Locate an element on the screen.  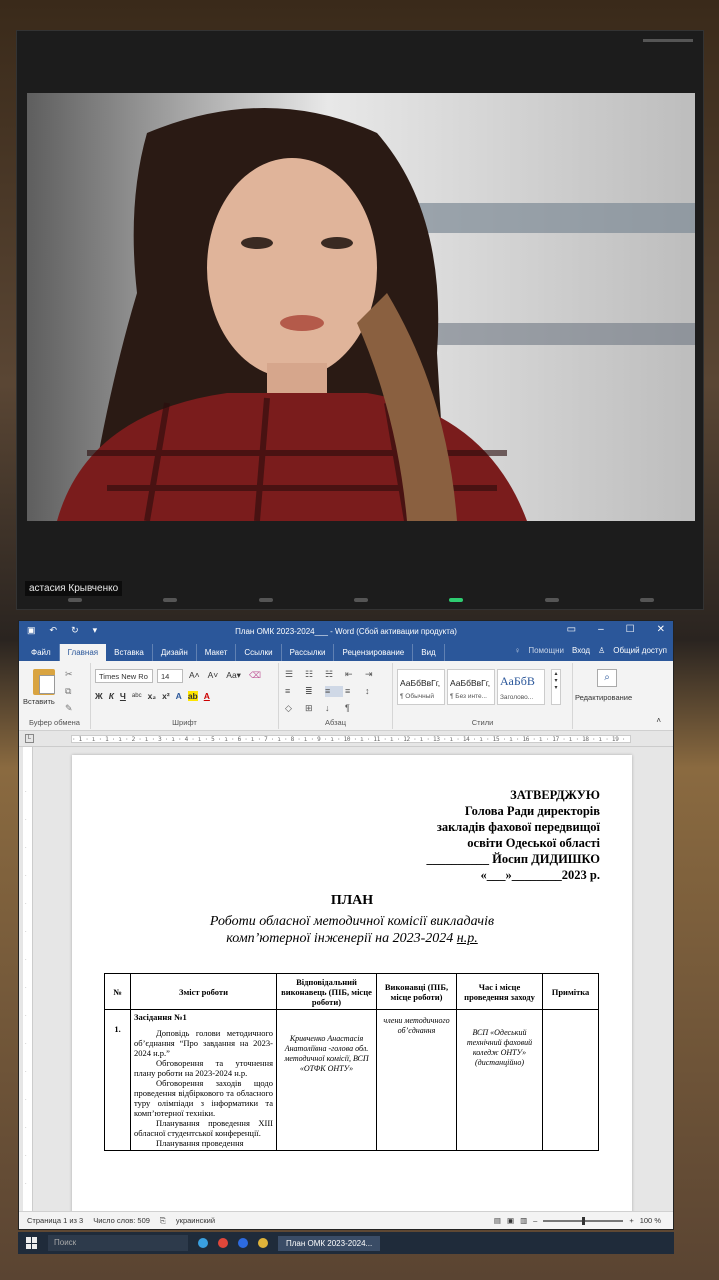
tab-mailings: Рассылки is located at coordinates (308, 652).